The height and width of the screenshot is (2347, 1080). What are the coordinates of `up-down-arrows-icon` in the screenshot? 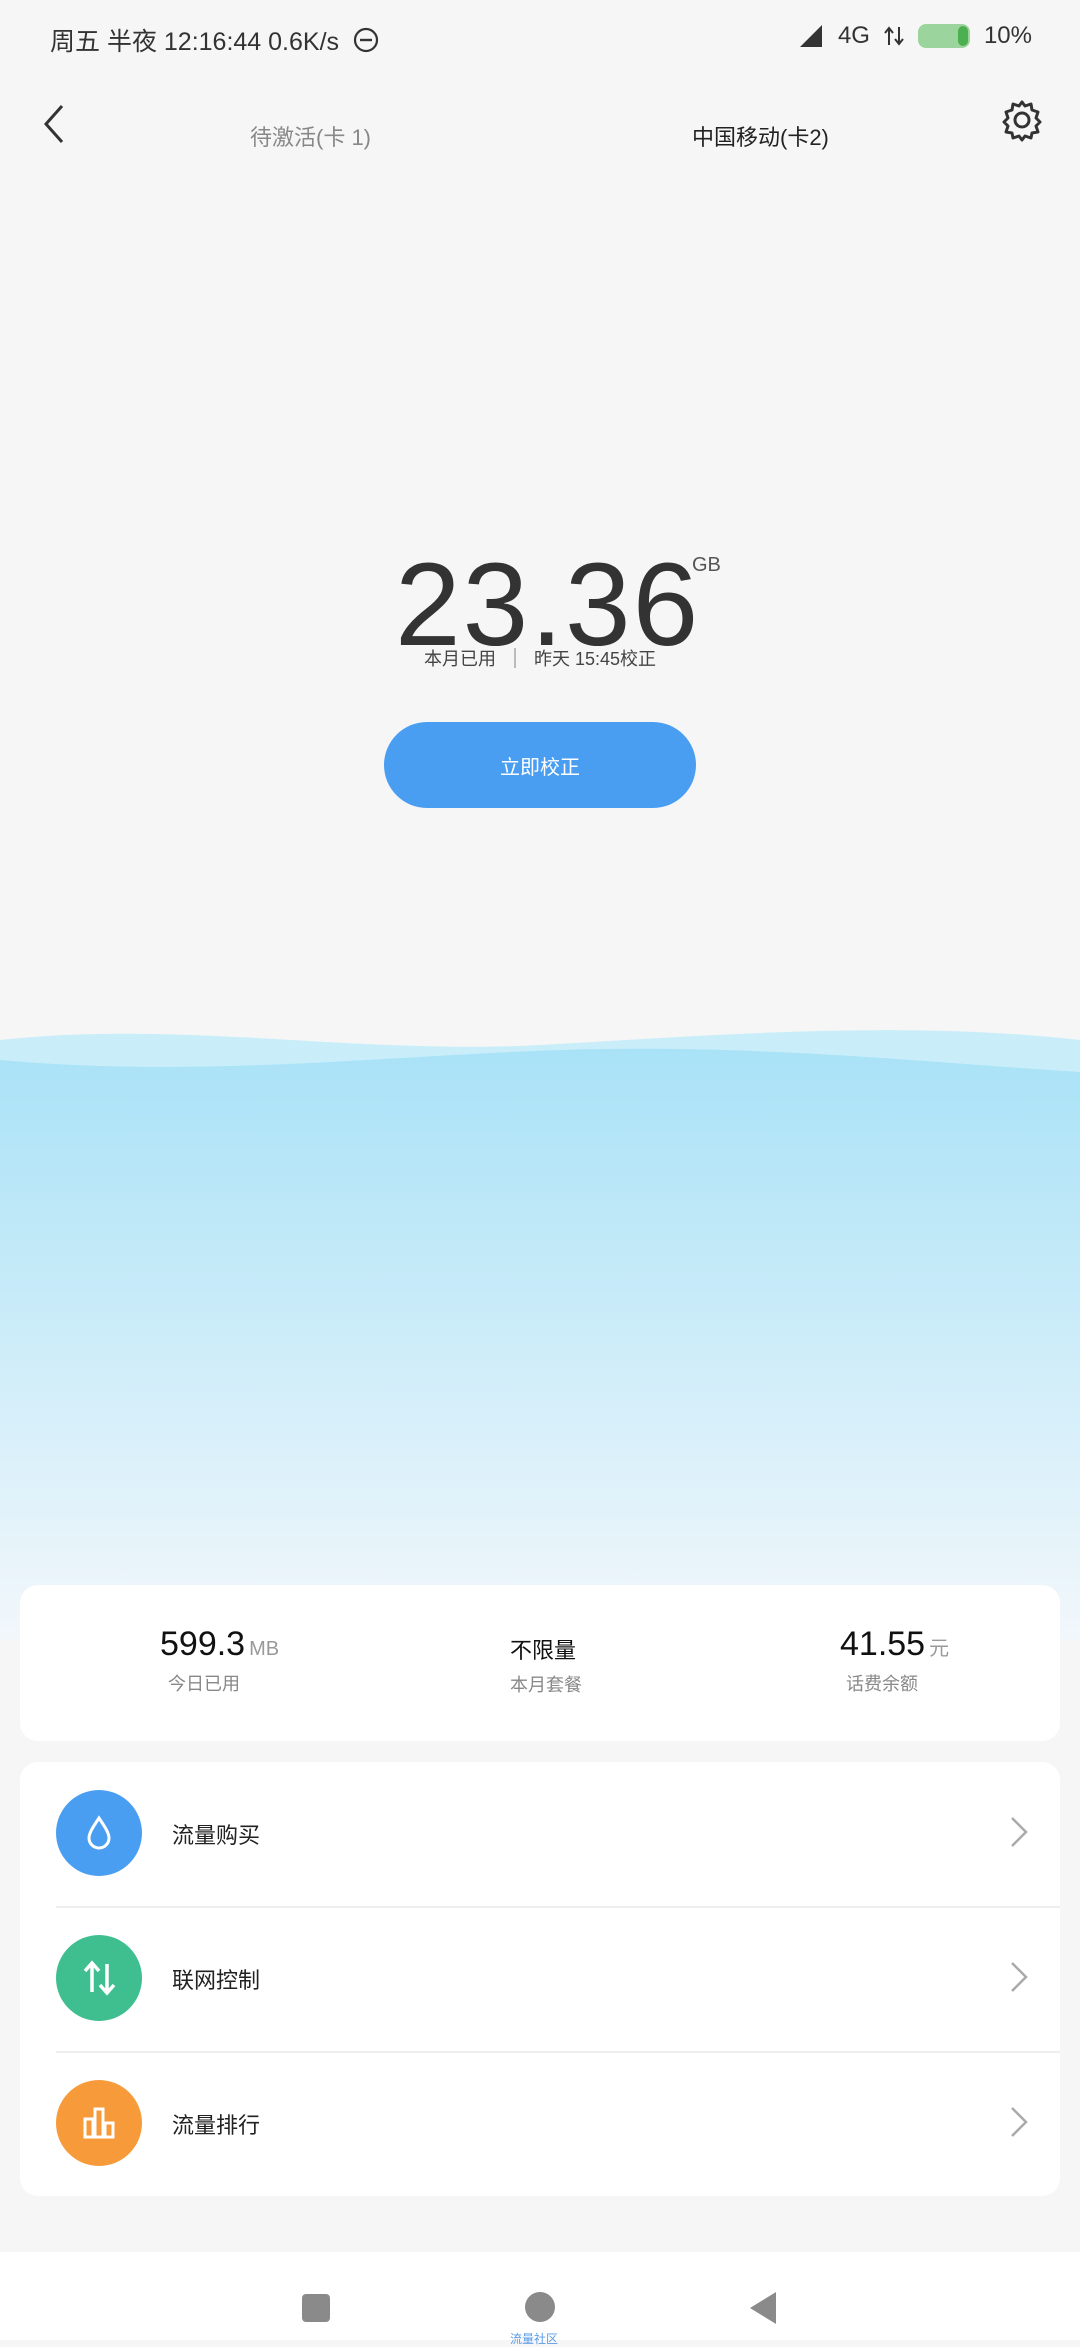 It's located at (99, 1978).